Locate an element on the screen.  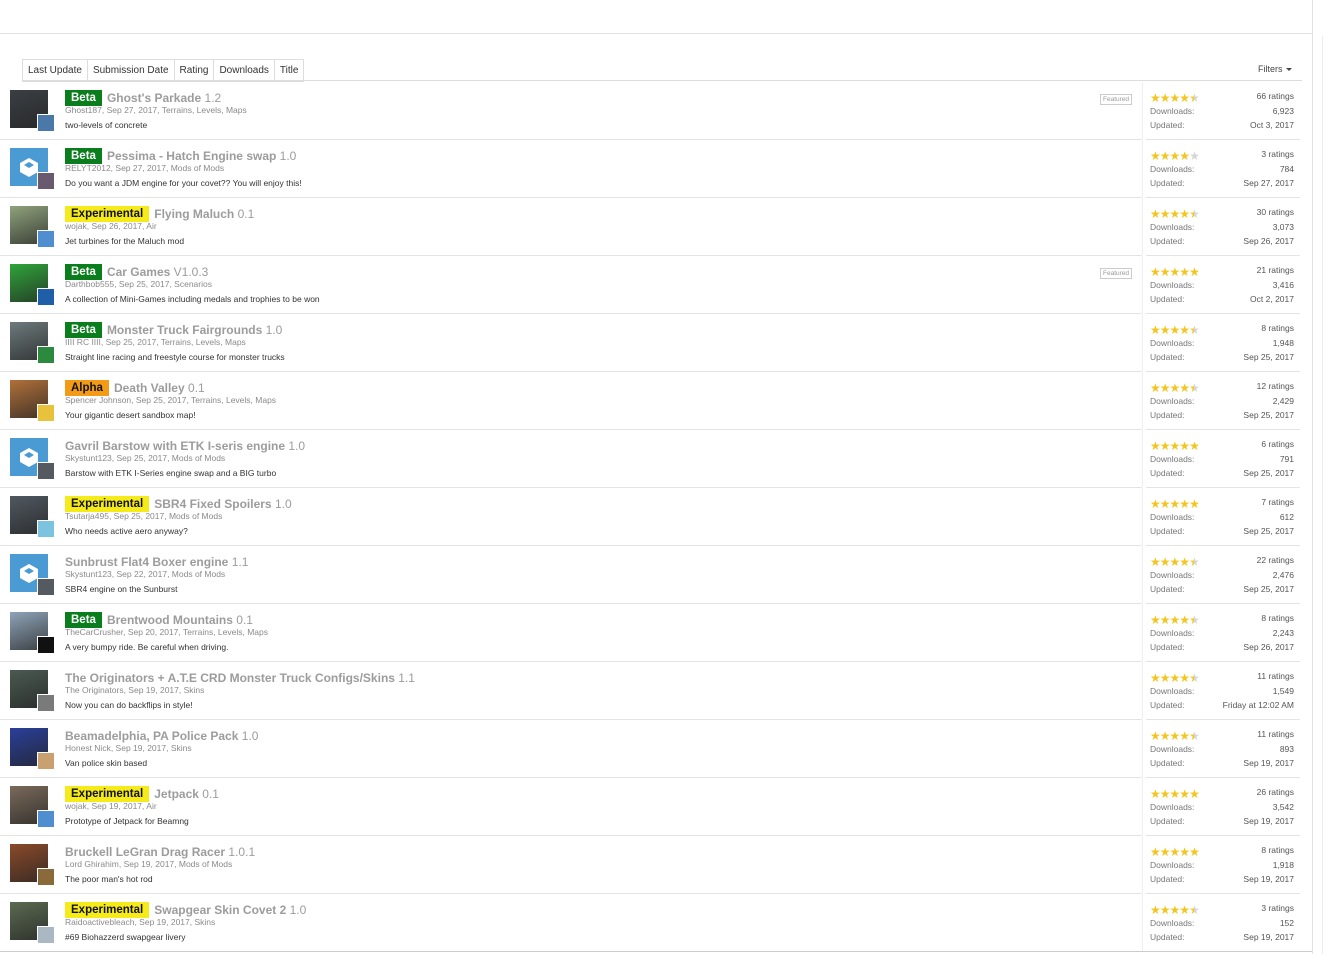
filters-dropdown: Filters is located at coordinates (1275, 69).